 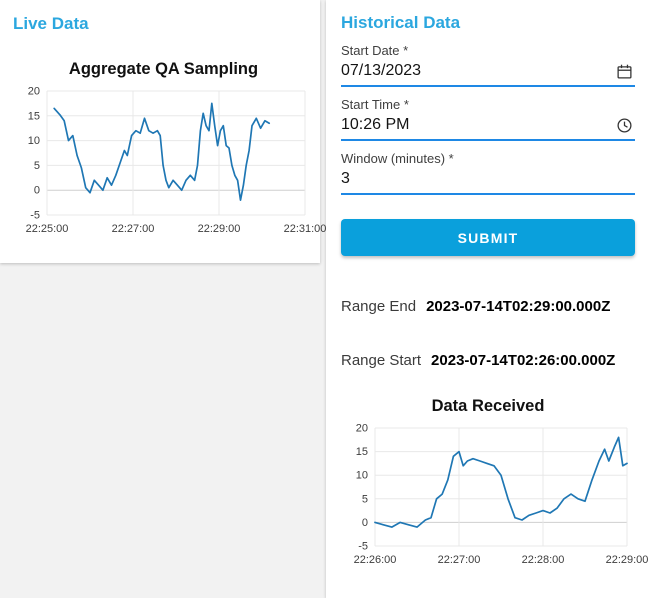 What do you see at coordinates (397, 158) in the screenshot?
I see `window-minutes-label: Window (minutes) *` at bounding box center [397, 158].